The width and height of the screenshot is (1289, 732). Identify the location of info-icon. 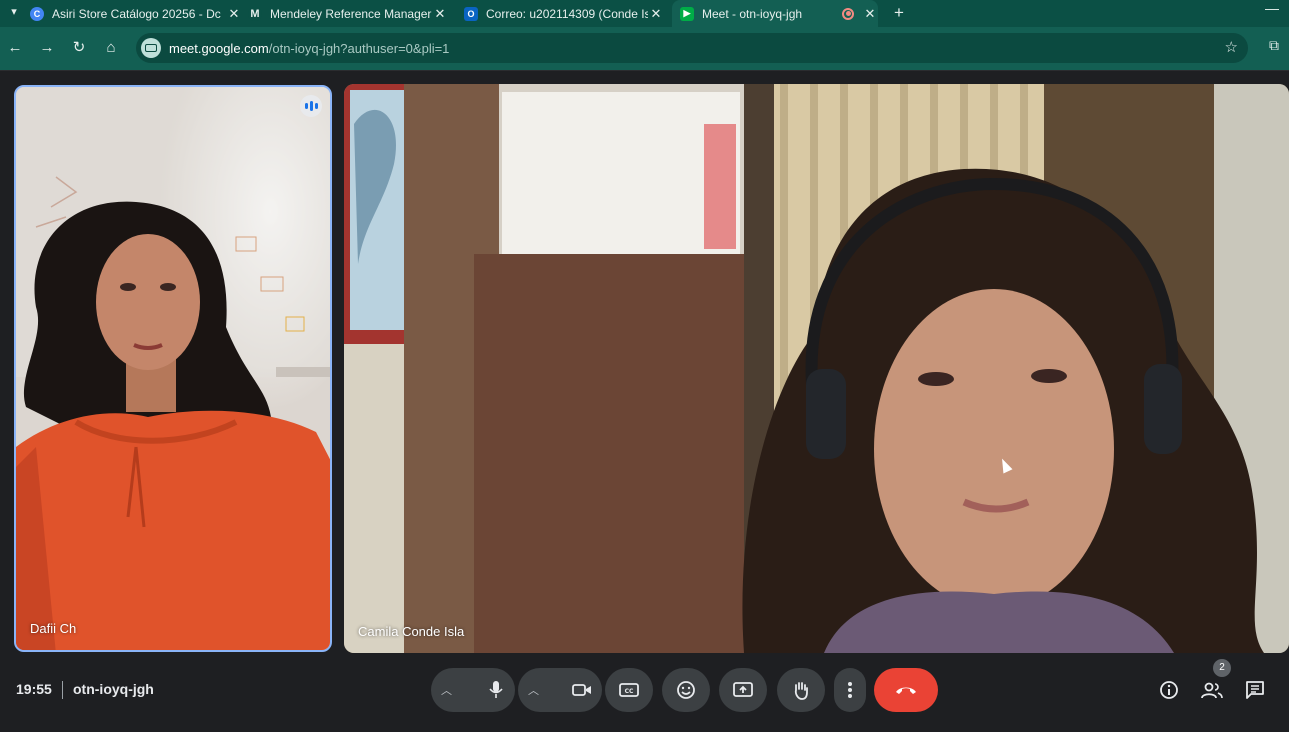
(1169, 690).